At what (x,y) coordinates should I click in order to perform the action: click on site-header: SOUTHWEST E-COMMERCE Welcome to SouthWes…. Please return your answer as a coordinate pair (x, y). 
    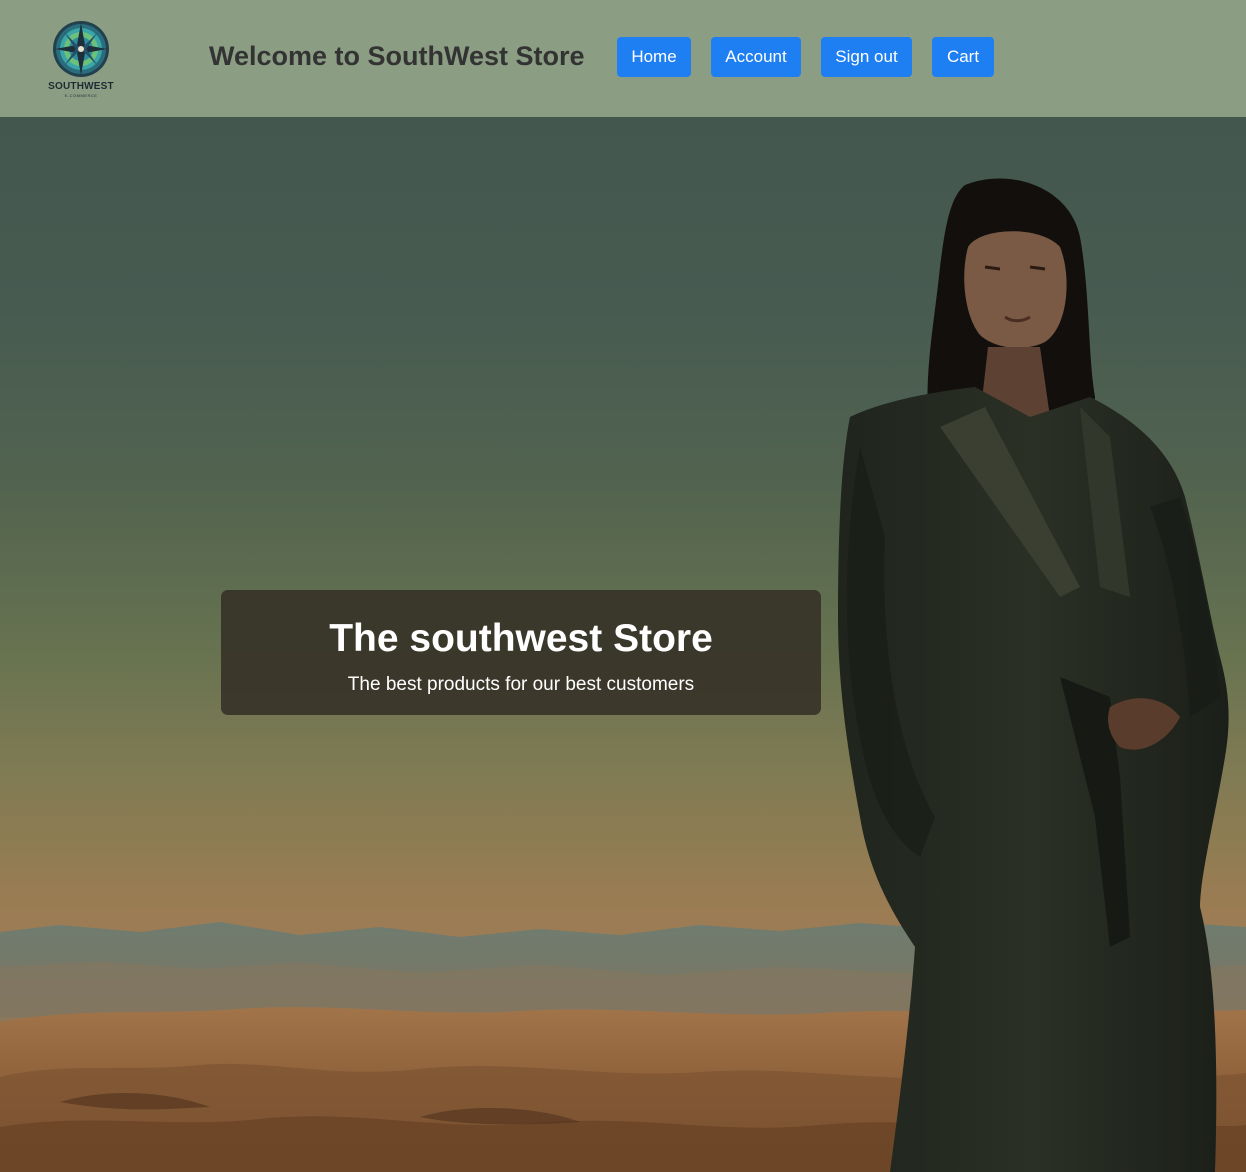
    Looking at the image, I should click on (623, 58).